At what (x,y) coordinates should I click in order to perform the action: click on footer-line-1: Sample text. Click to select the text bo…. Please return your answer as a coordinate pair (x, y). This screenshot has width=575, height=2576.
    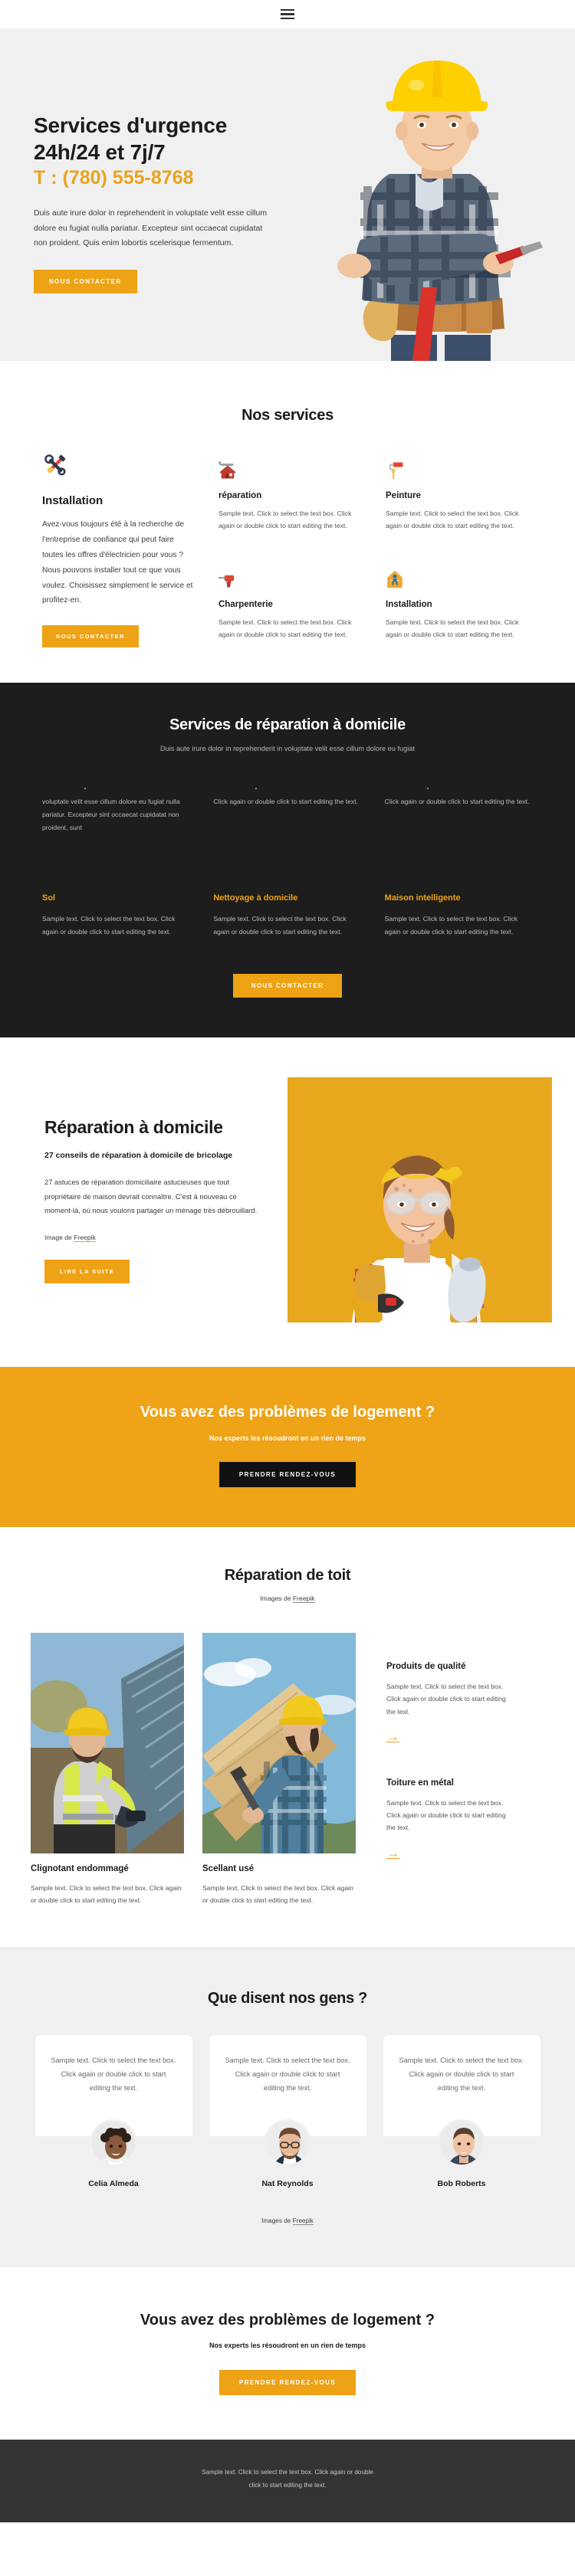
    Looking at the image, I should click on (287, 2472).